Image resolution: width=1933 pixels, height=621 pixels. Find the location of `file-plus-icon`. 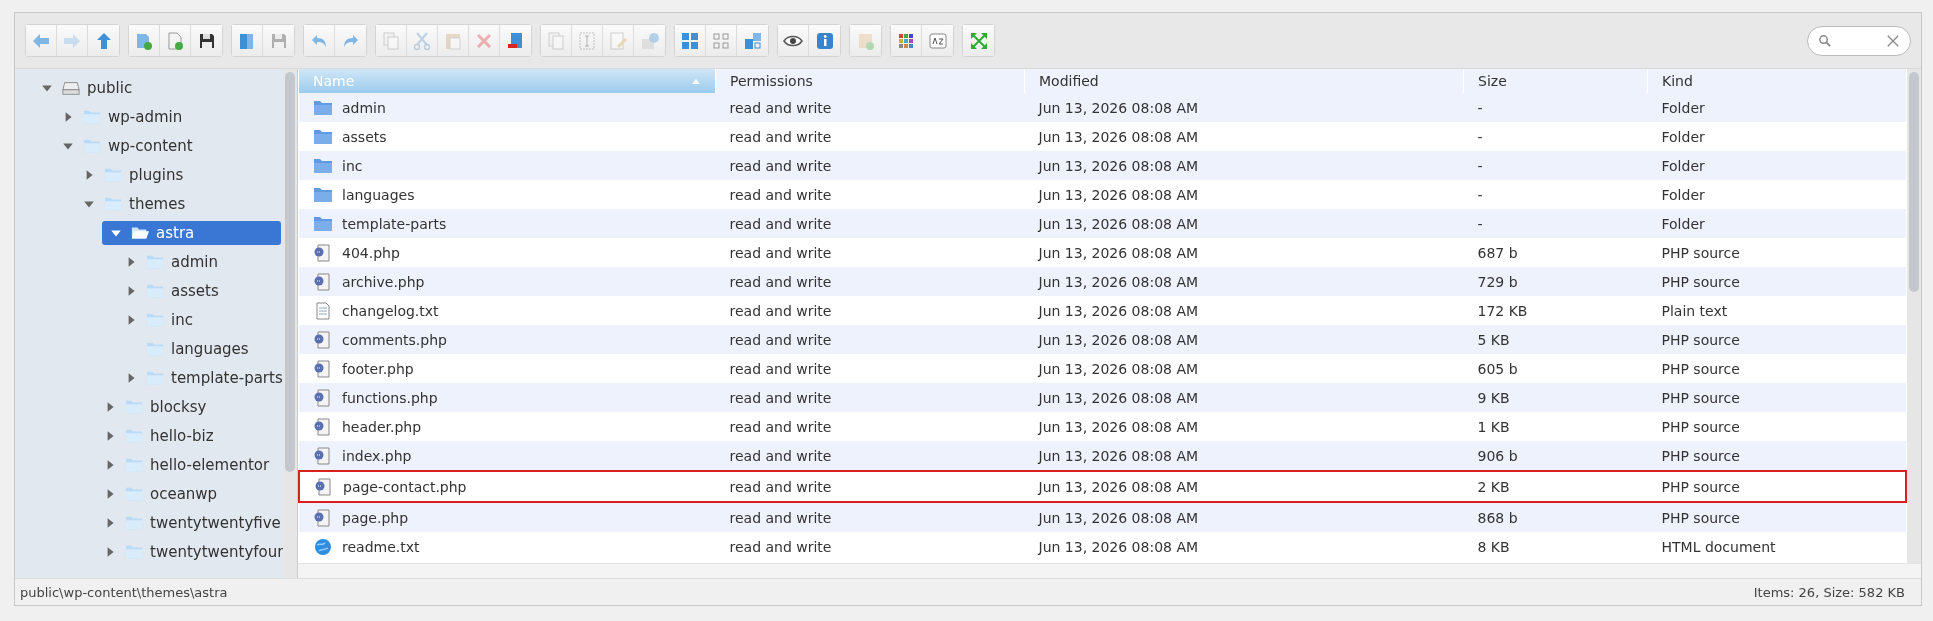

file-plus-icon is located at coordinates (175, 40).